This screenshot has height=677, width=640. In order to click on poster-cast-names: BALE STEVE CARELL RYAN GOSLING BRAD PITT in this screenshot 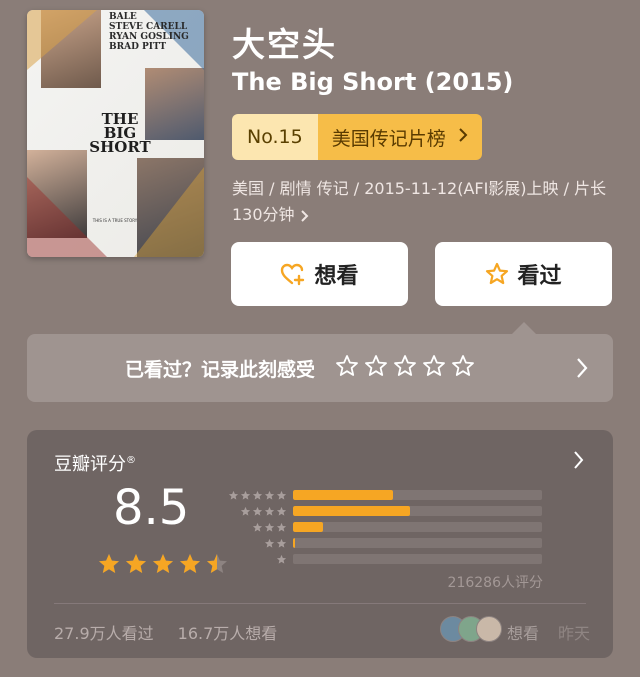, I will do `click(149, 32)`.